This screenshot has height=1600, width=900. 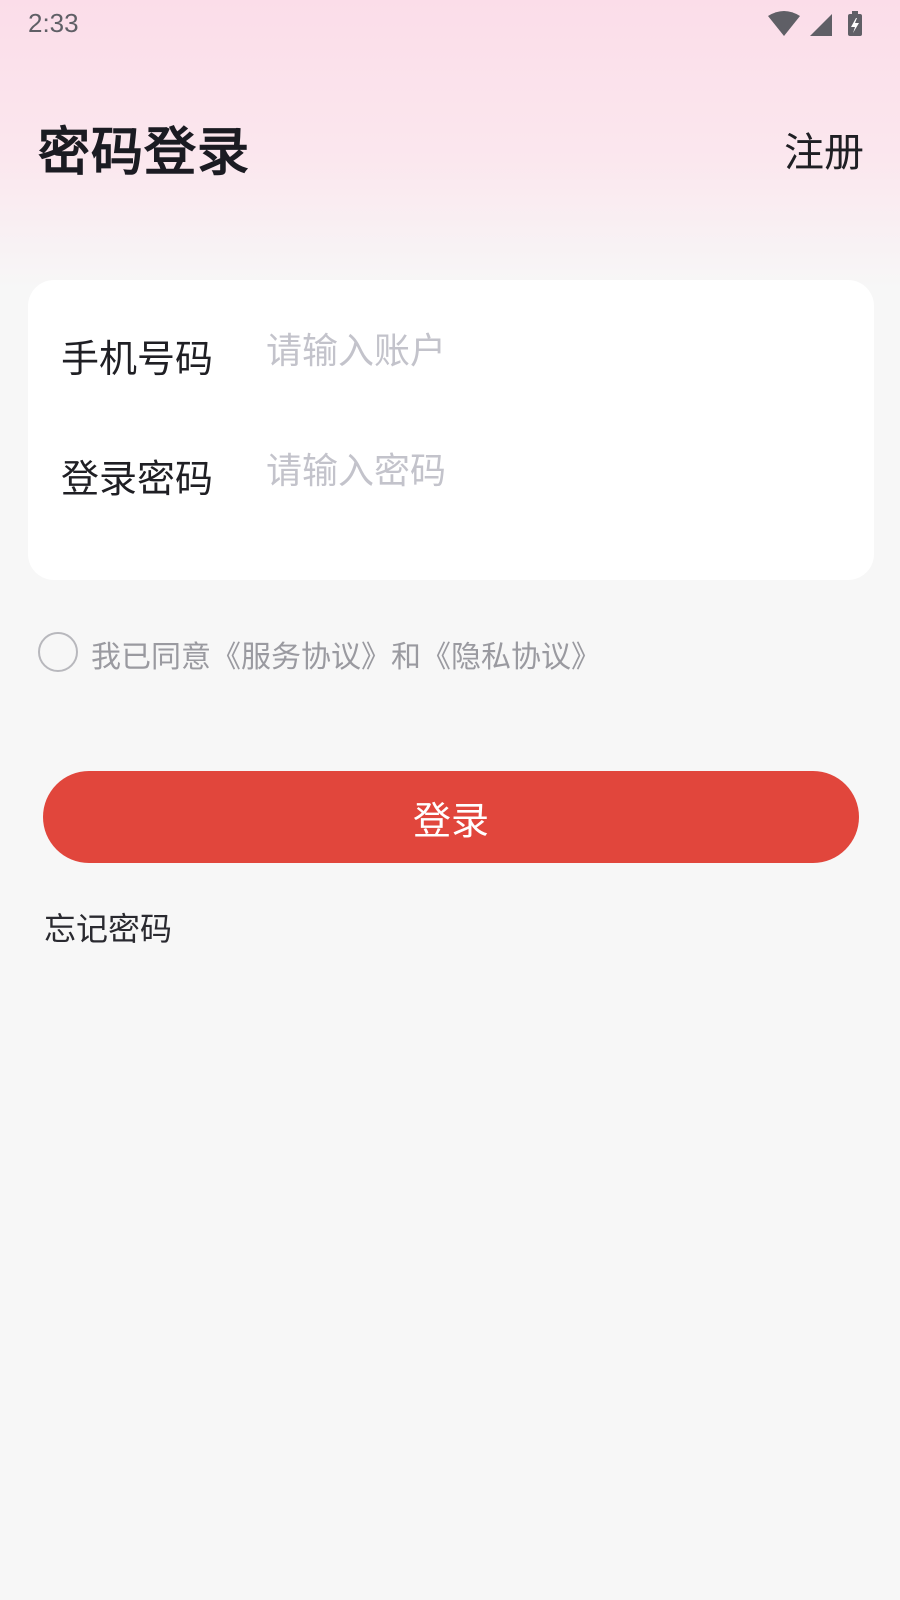 I want to click on agreement-checkbox, so click(x=58, y=652).